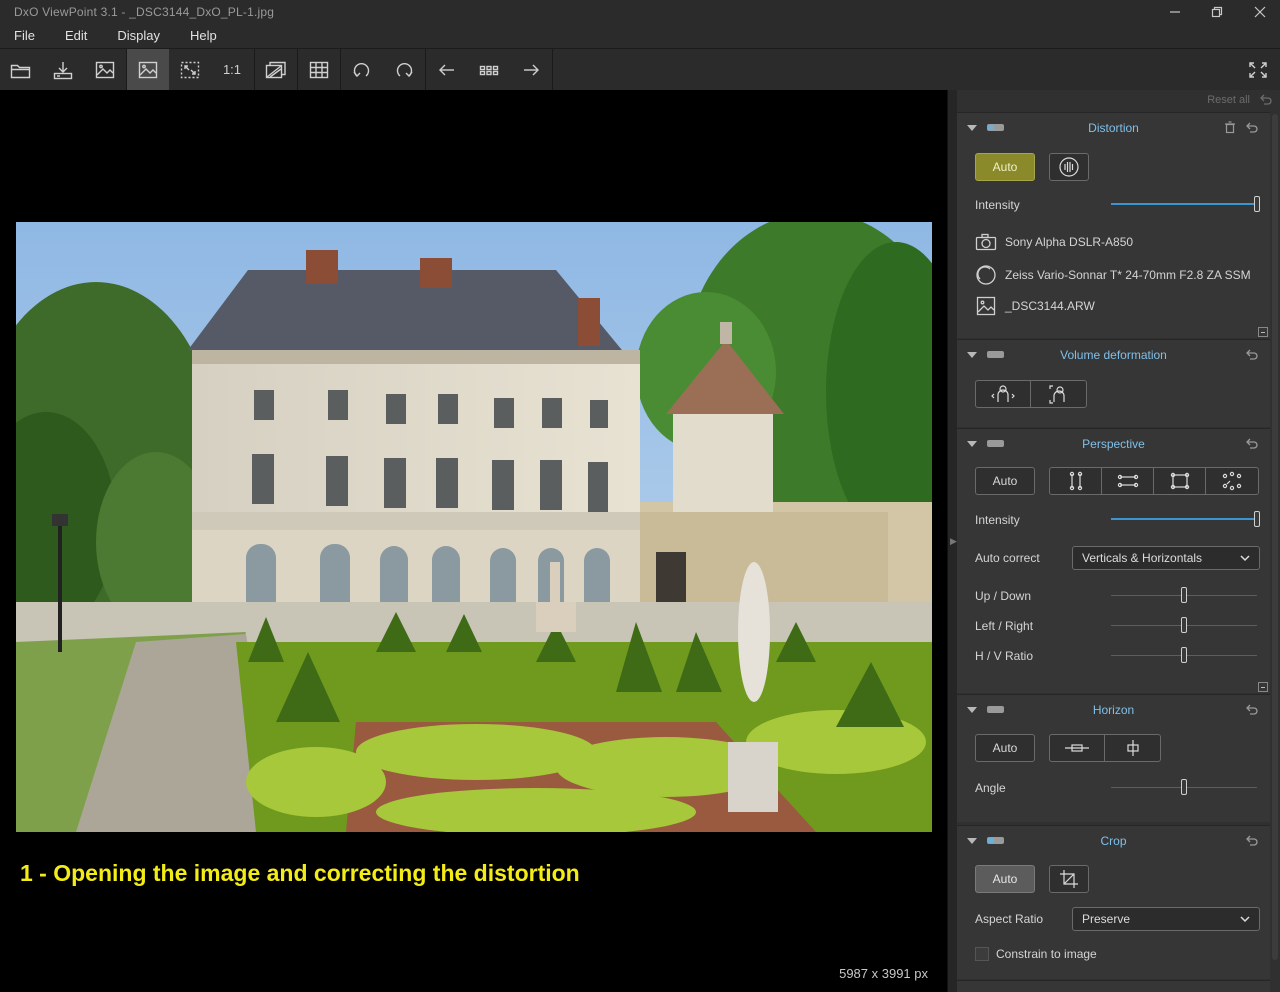 The width and height of the screenshot is (1280, 992). I want to click on perspective-mode-group, so click(1154, 481).